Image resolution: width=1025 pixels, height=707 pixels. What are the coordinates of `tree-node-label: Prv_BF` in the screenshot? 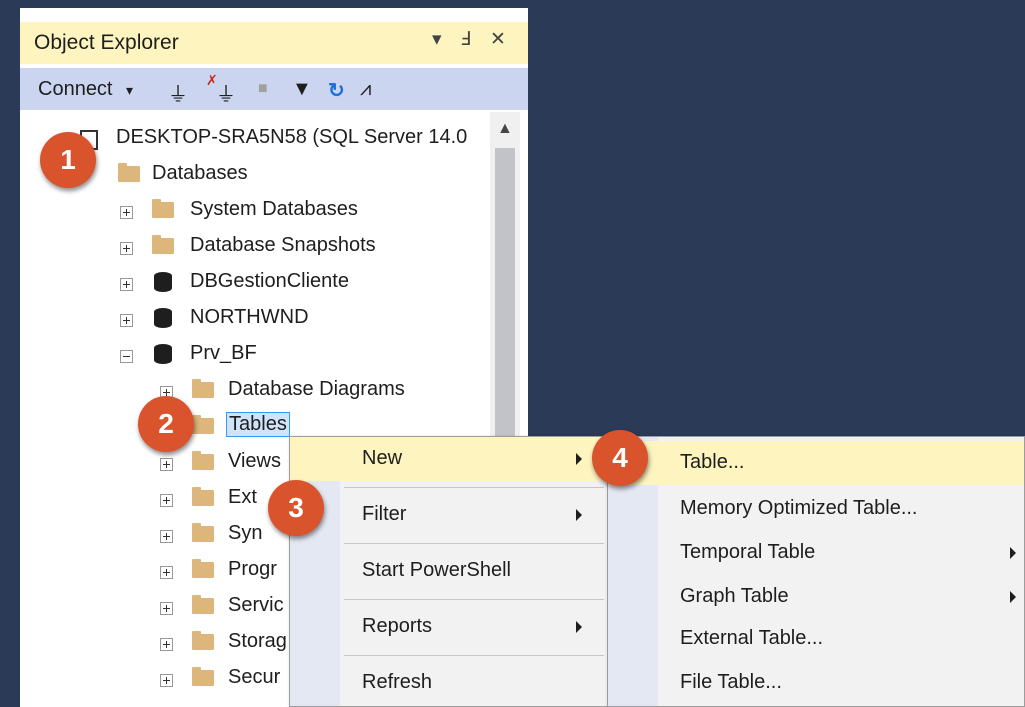 It's located at (223, 353).